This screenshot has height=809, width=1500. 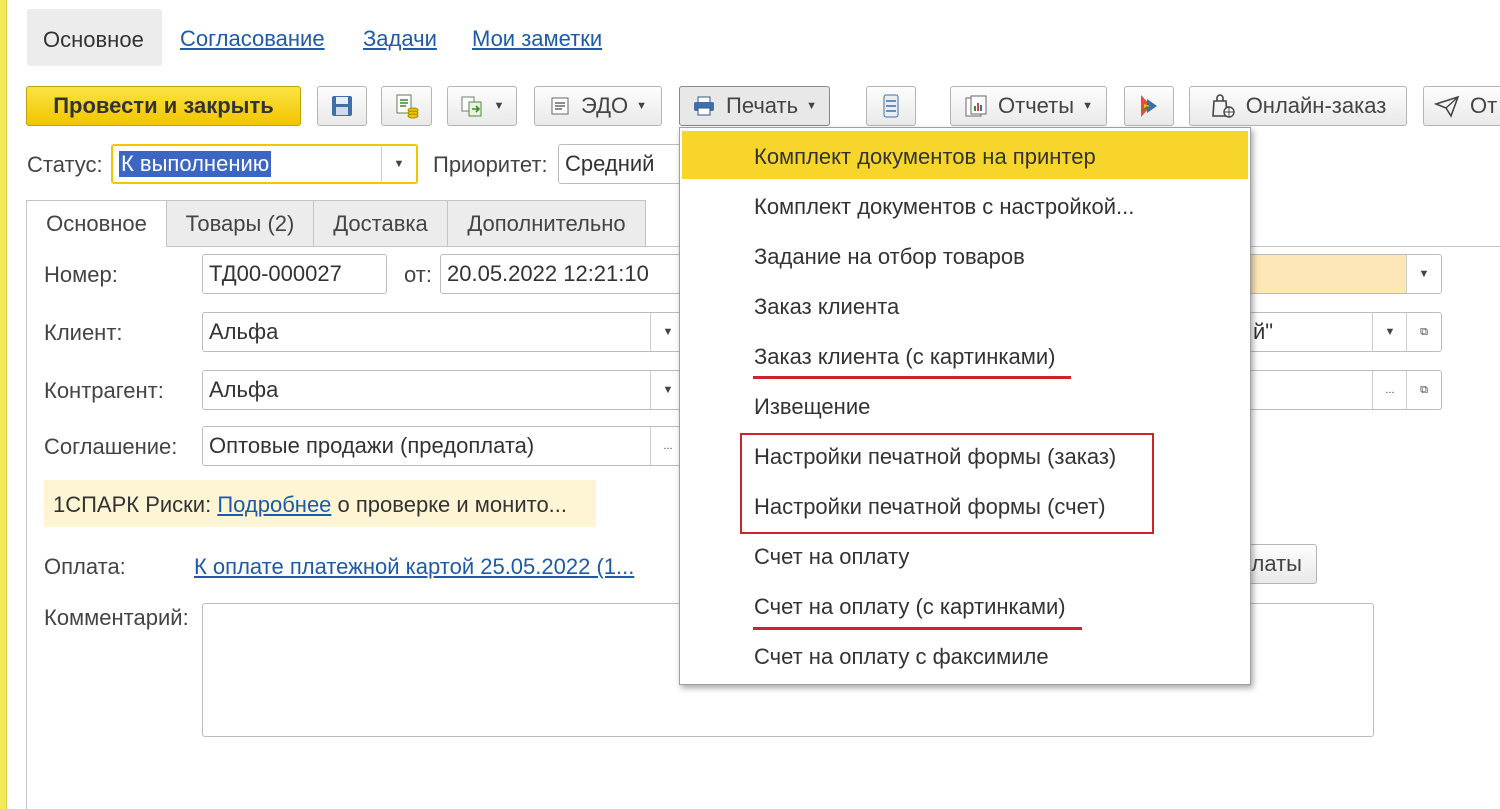 I want to click on post-button, so click(x=406, y=106).